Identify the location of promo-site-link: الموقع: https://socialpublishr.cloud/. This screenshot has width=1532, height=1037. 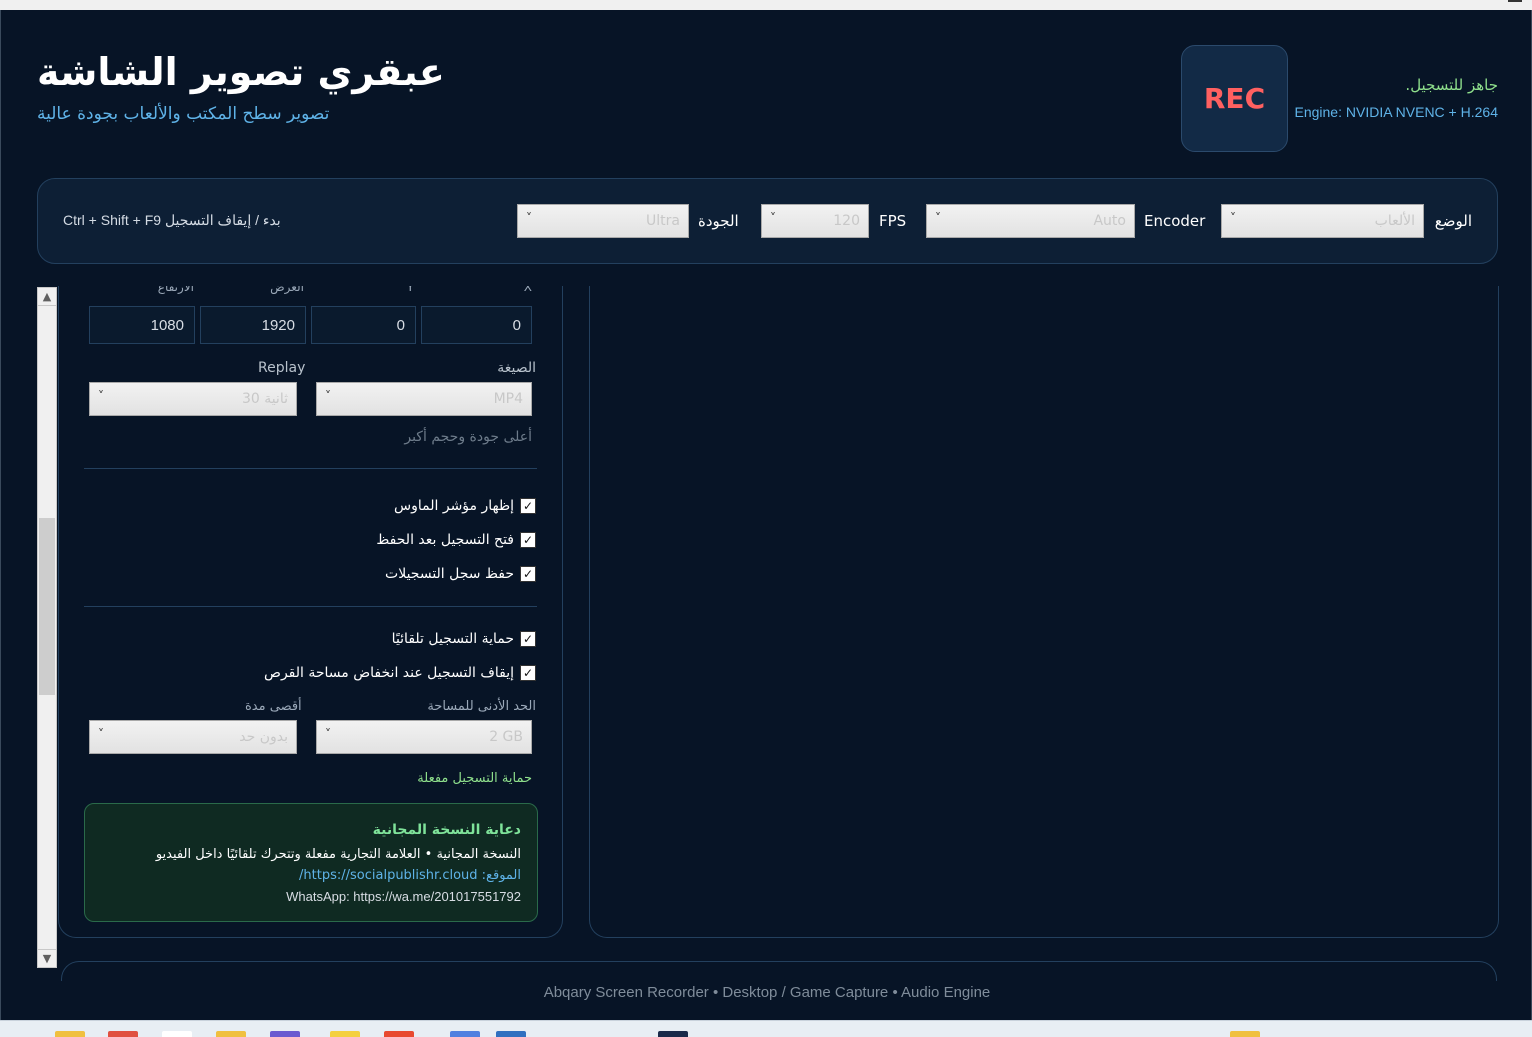
(410, 875).